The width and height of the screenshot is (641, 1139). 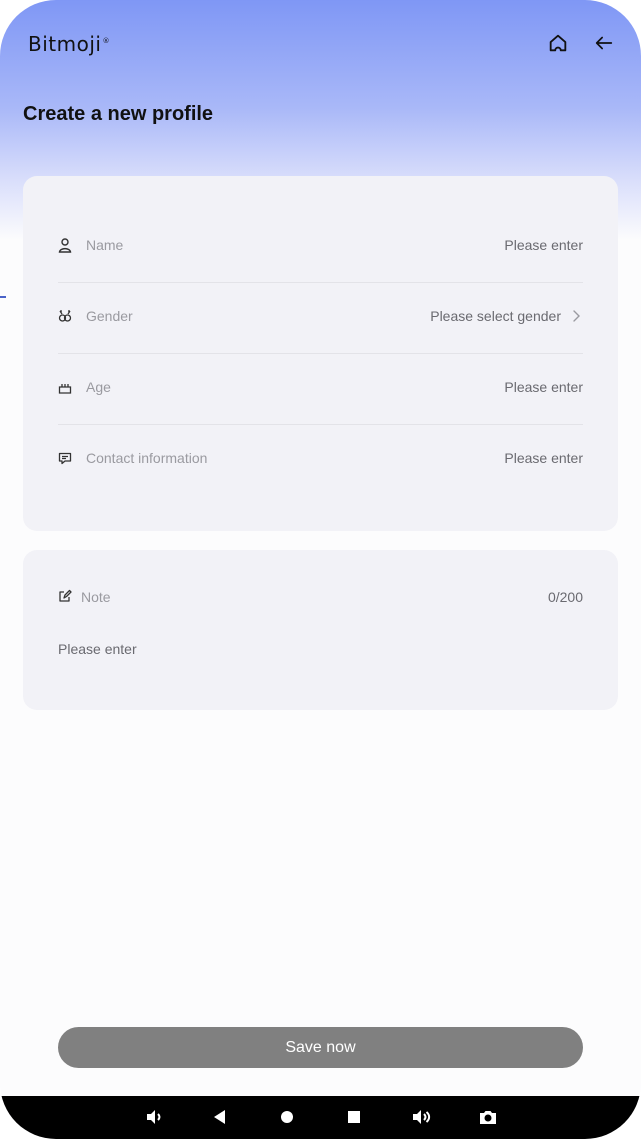 What do you see at coordinates (604, 43) in the screenshot?
I see `back-arrow-icon` at bounding box center [604, 43].